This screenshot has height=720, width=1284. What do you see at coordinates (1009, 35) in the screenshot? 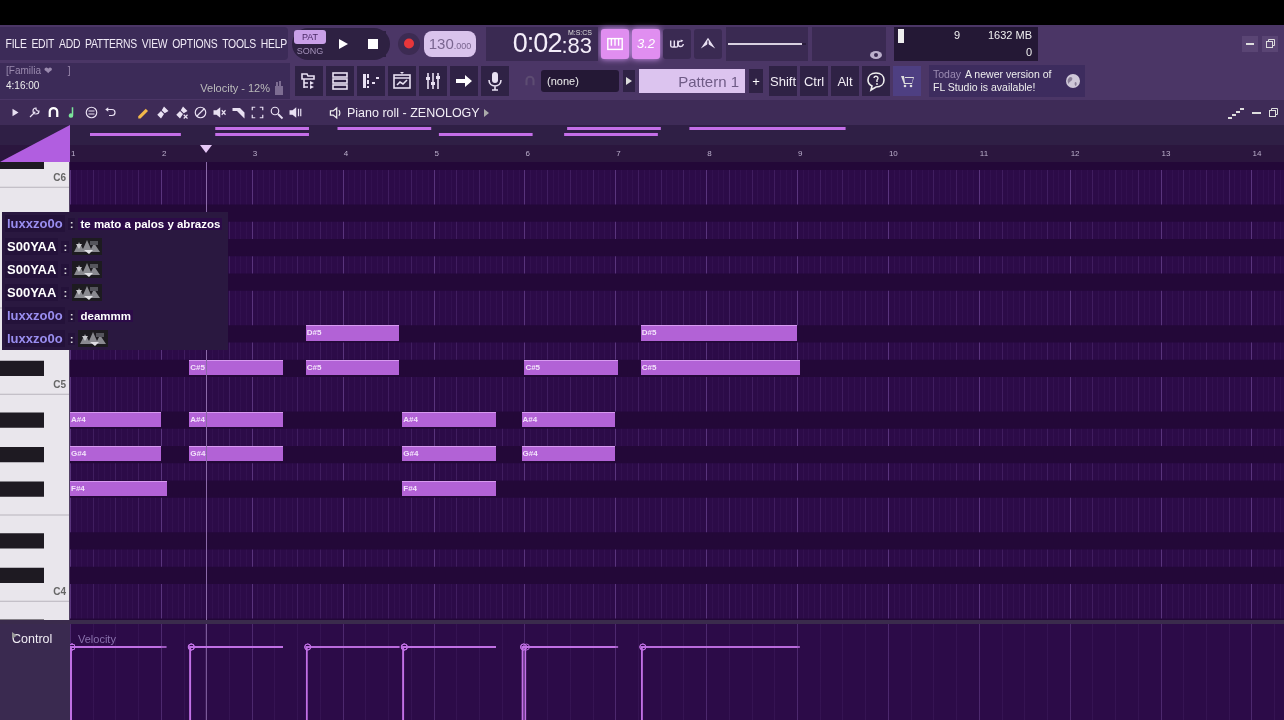
I see `memory-usage: 1632 MB` at bounding box center [1009, 35].